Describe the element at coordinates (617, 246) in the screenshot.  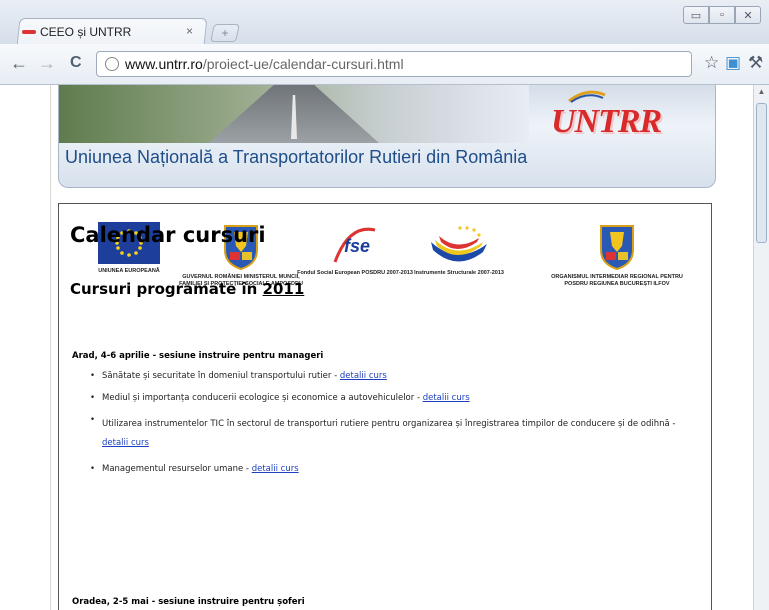
I see `coat-of-arms-icon` at that location.